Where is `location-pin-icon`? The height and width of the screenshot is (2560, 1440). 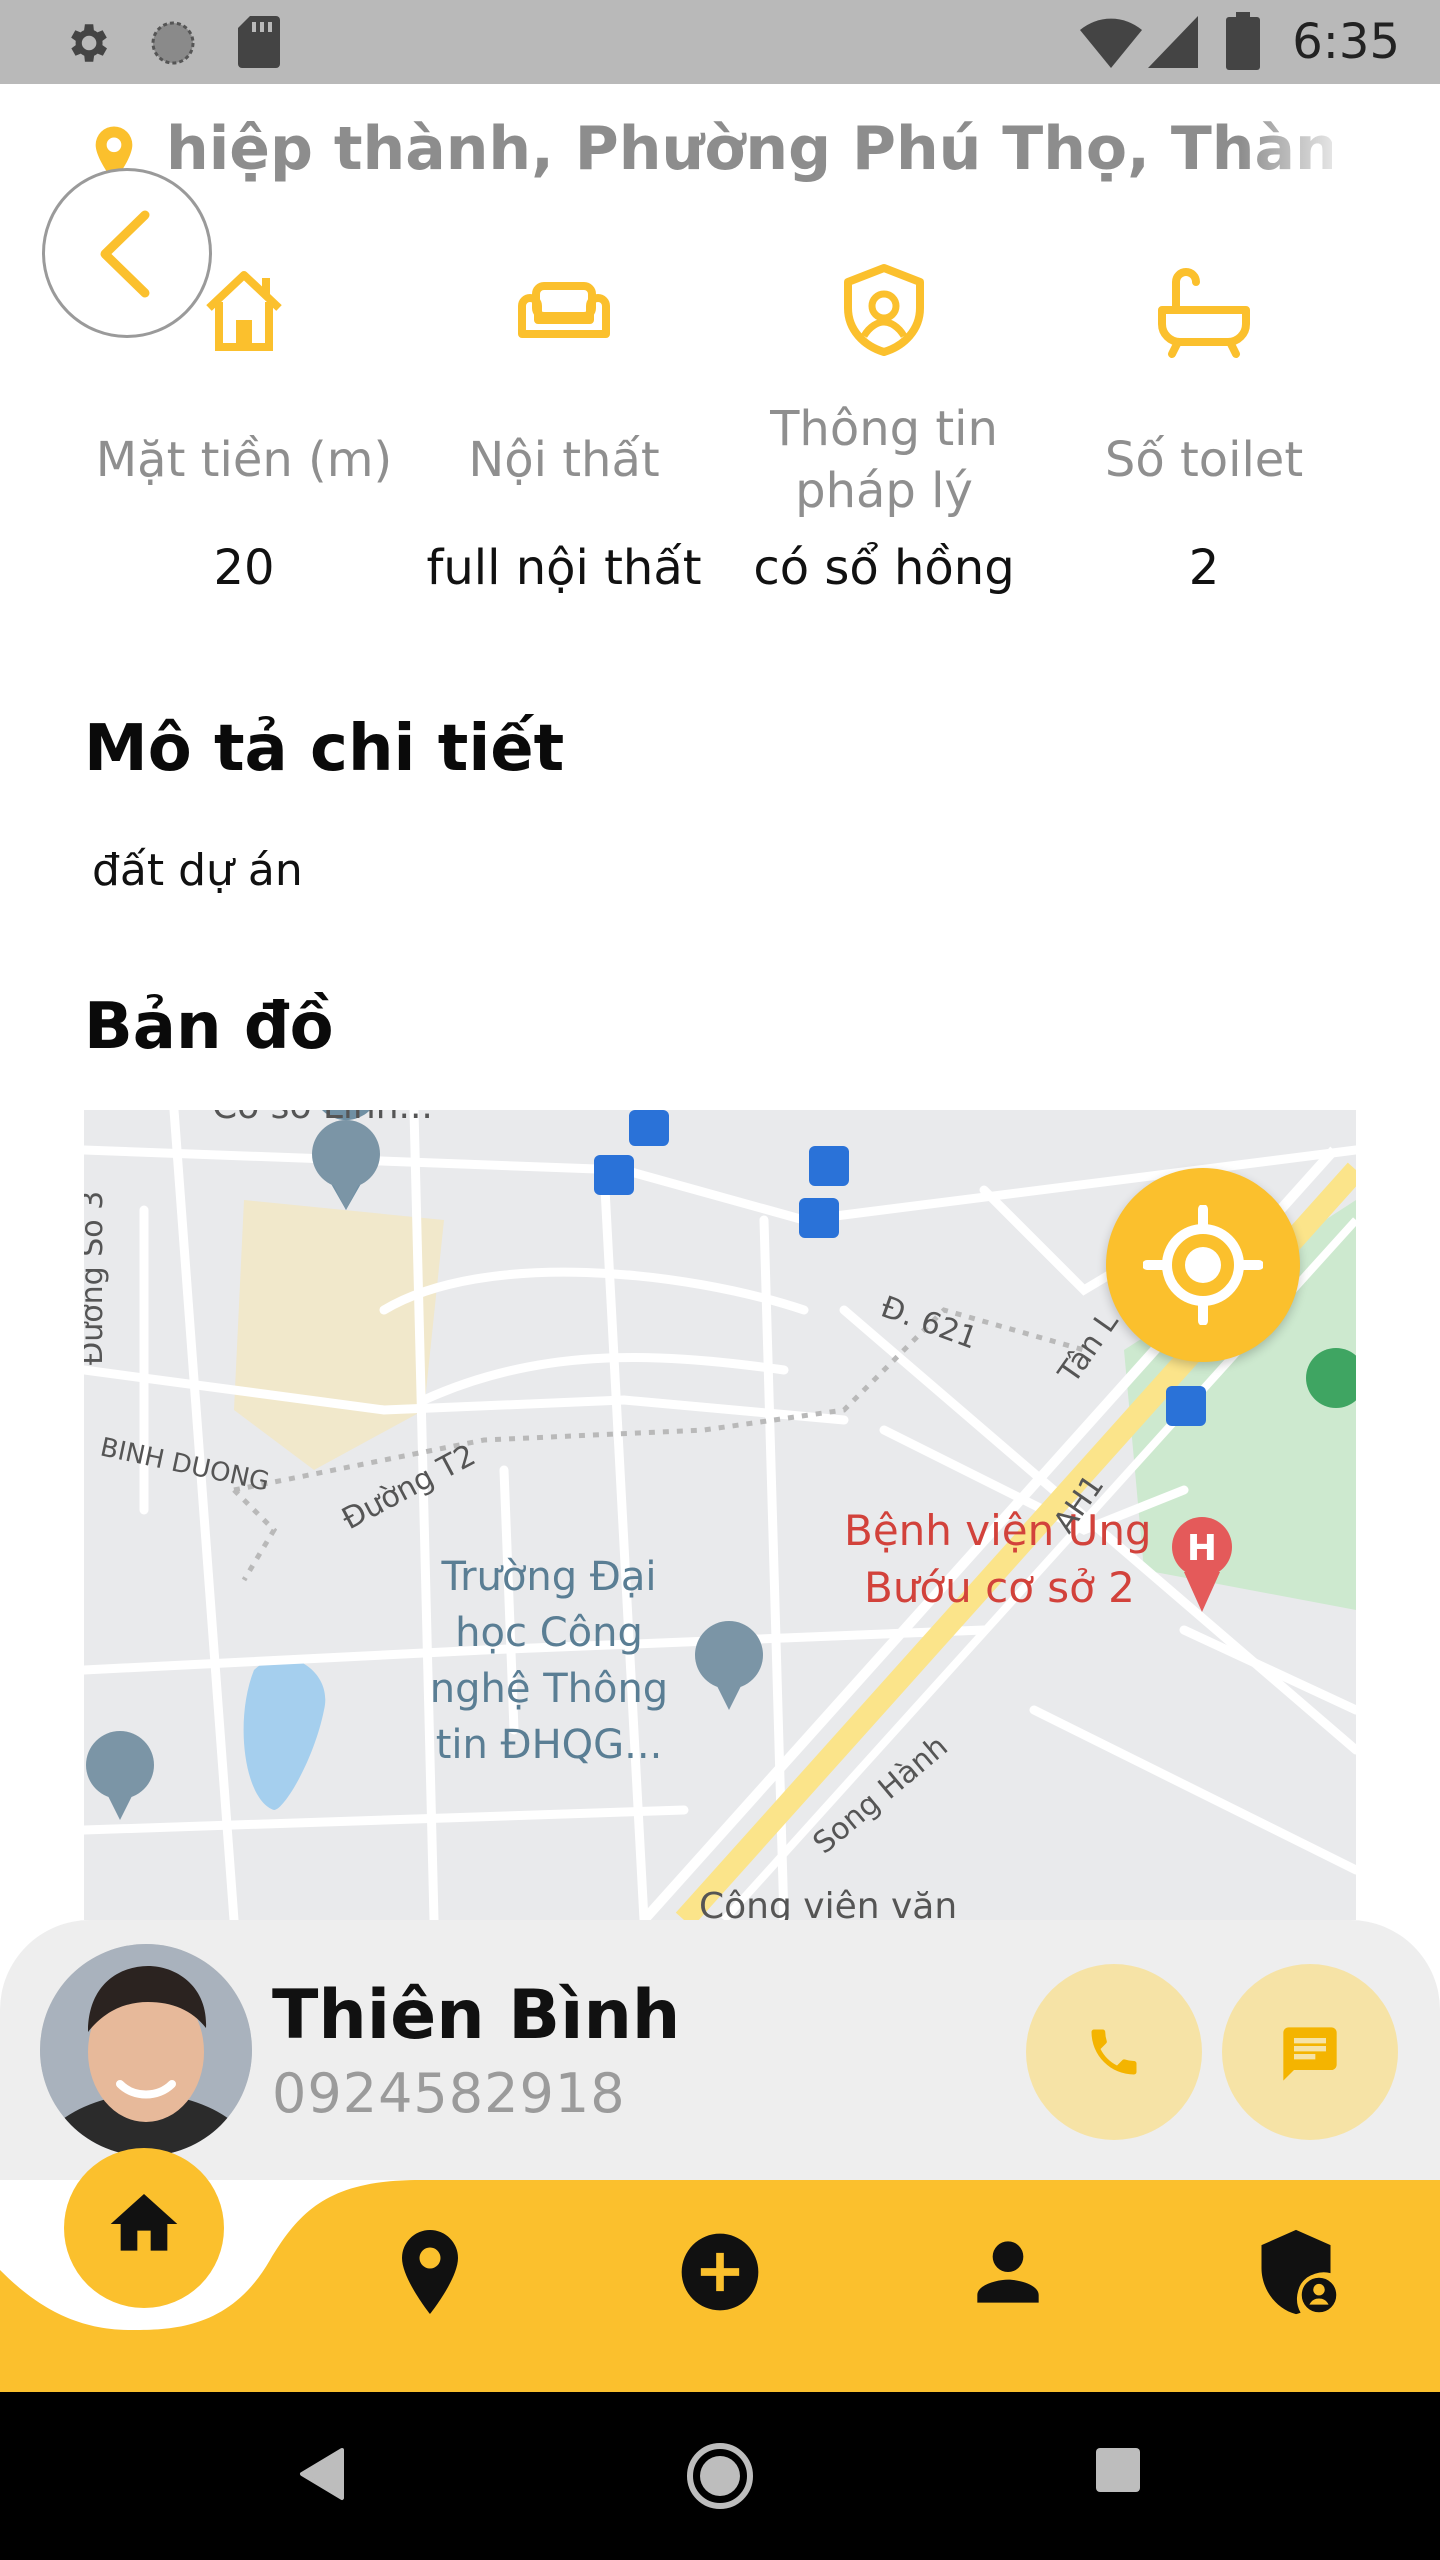 location-pin-icon is located at coordinates (430, 2272).